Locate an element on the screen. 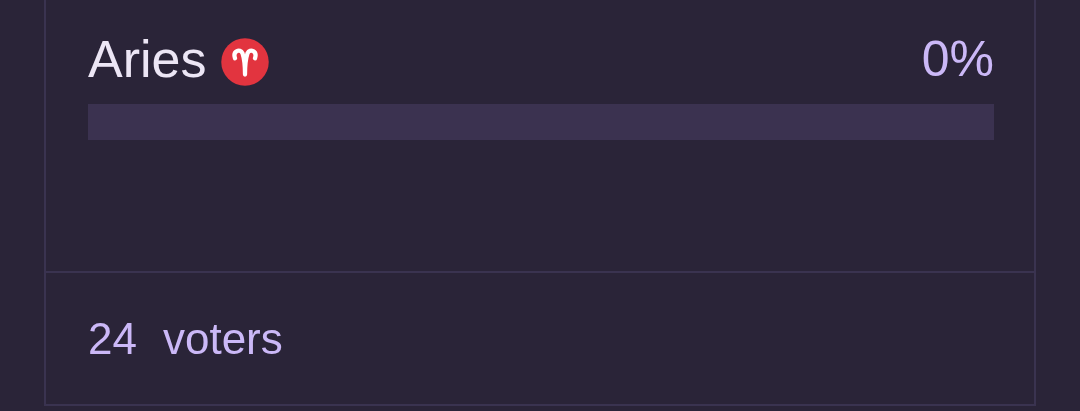 This screenshot has height=411, width=1080. voters-label: voters is located at coordinates (222, 338).